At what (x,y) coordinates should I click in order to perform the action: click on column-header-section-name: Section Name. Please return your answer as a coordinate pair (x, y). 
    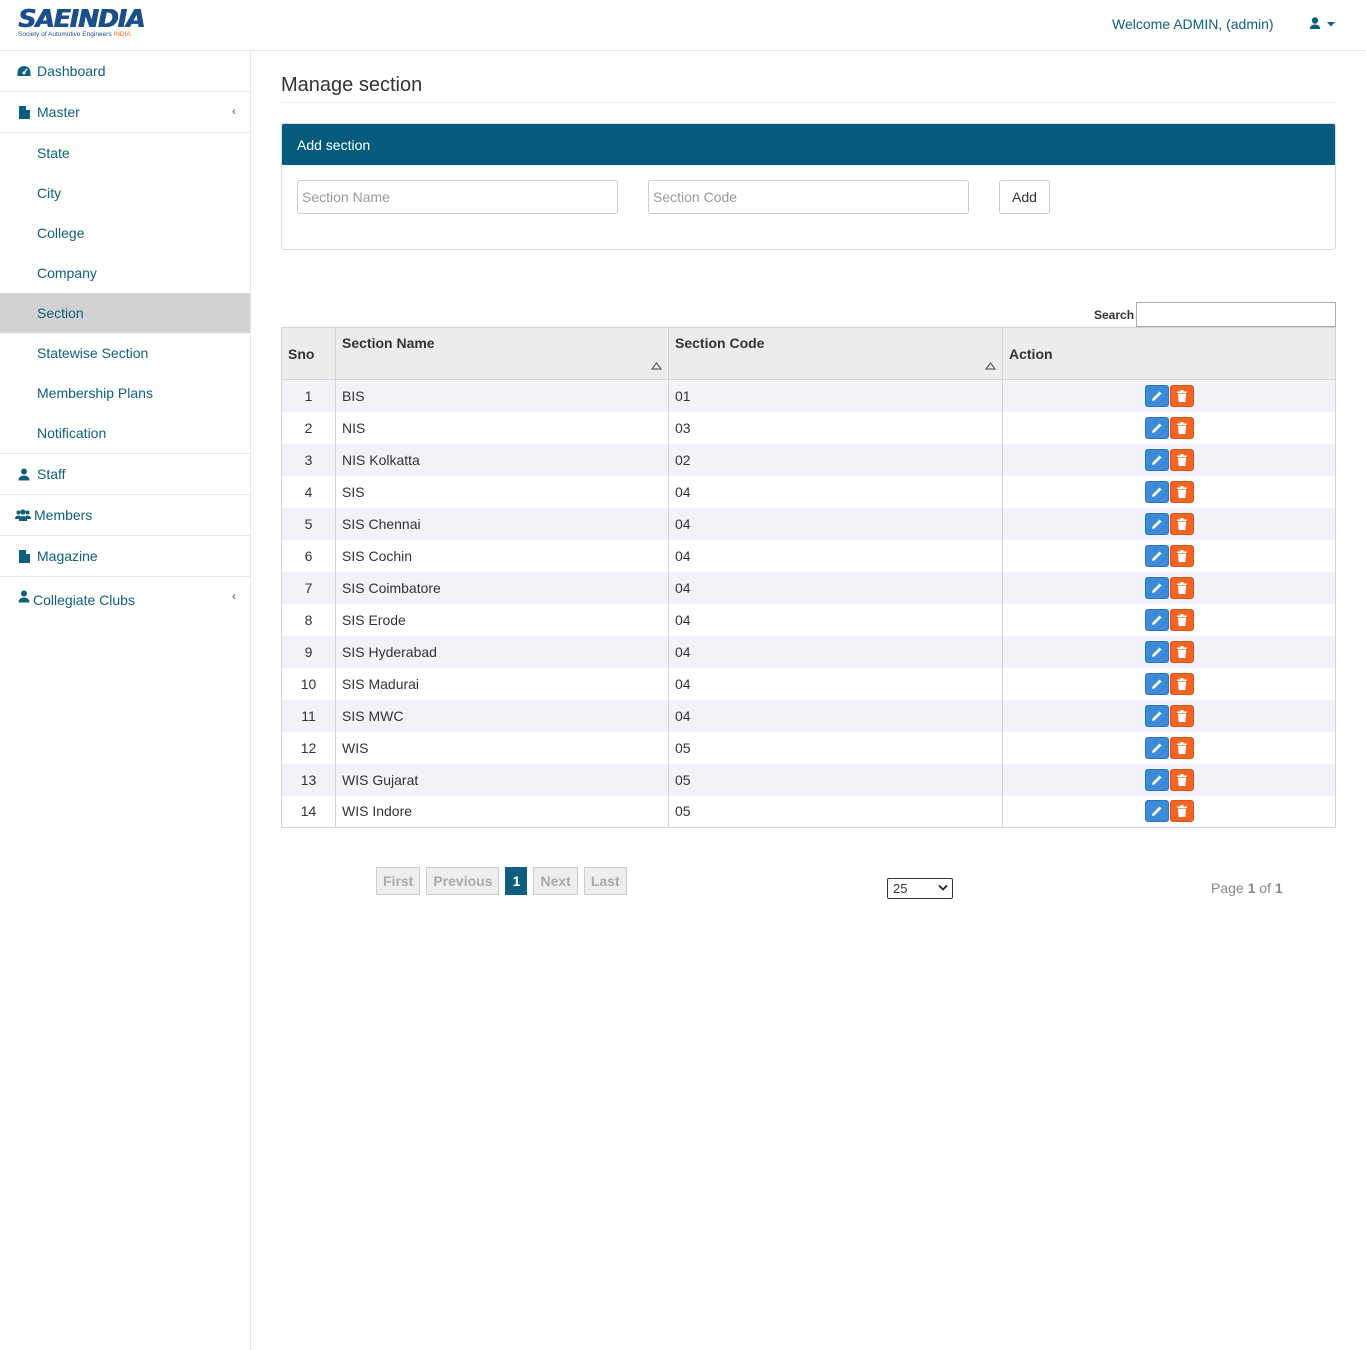
    Looking at the image, I should click on (502, 353).